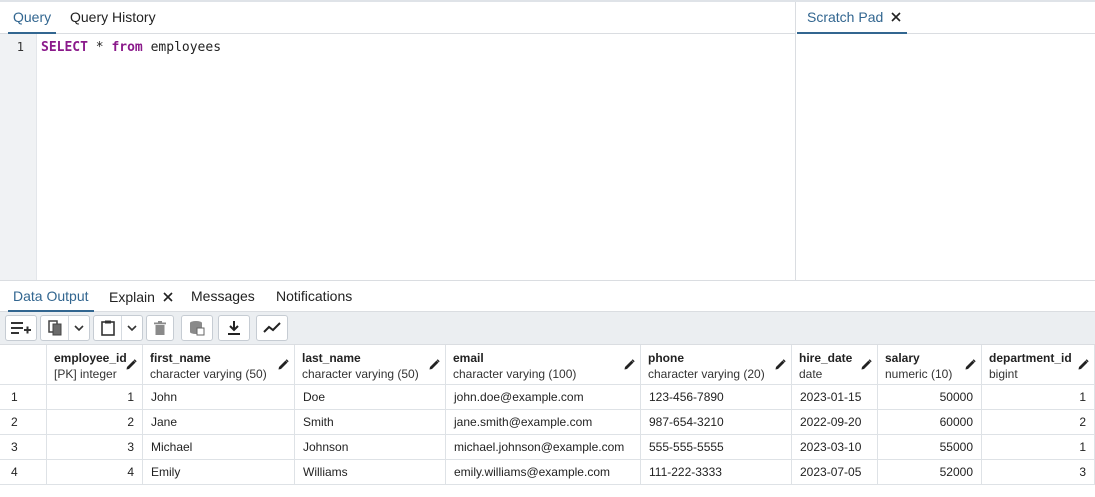  Describe the element at coordinates (23, 422) in the screenshot. I see `row-number: 2` at that location.